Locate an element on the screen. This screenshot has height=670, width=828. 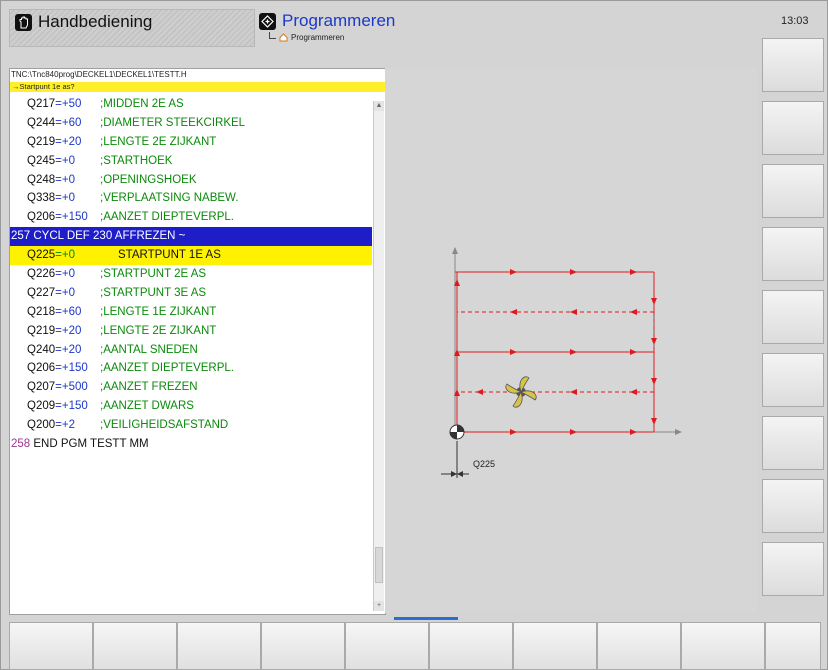
cycle-block-line: 257 CYCL DEF 230 AFFREZEN ~ is located at coordinates (191, 237).